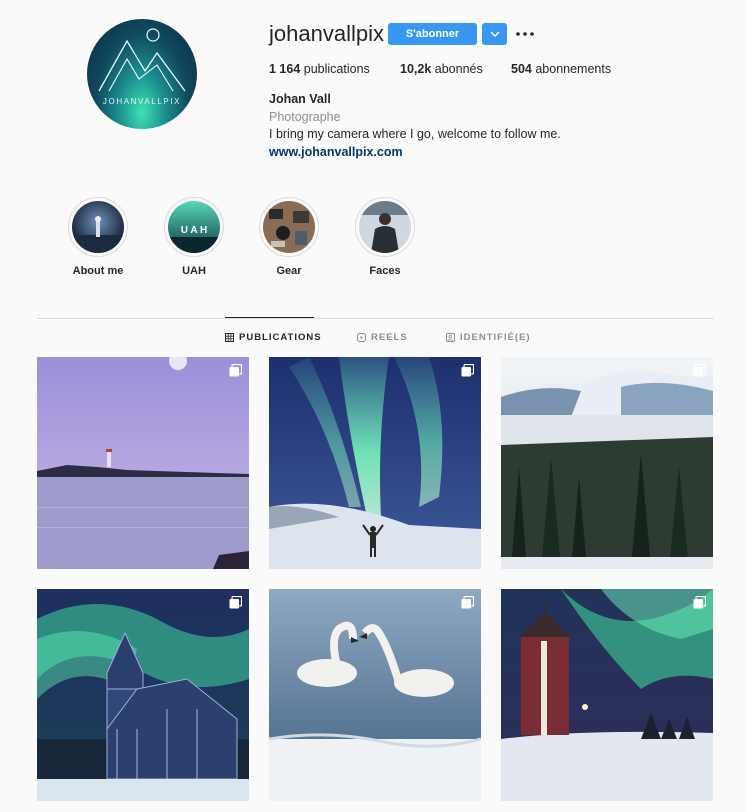 The width and height of the screenshot is (745, 812). I want to click on highlight-gear: Gear, so click(289, 237).